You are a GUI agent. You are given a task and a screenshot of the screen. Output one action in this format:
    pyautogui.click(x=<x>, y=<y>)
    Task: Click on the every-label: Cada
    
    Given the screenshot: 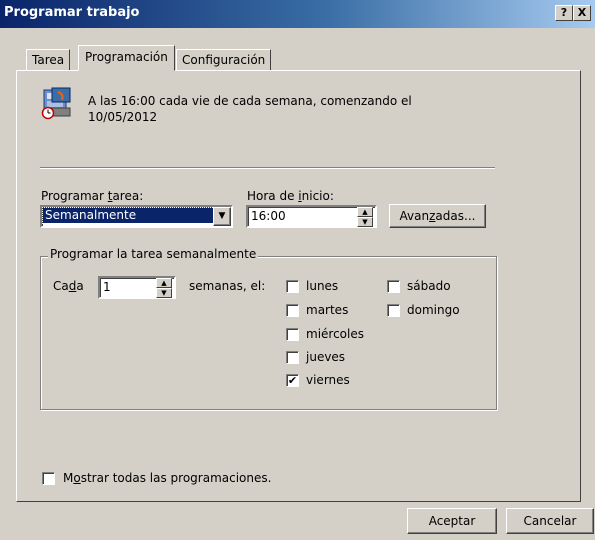 What is the action you would take?
    pyautogui.click(x=68, y=286)
    